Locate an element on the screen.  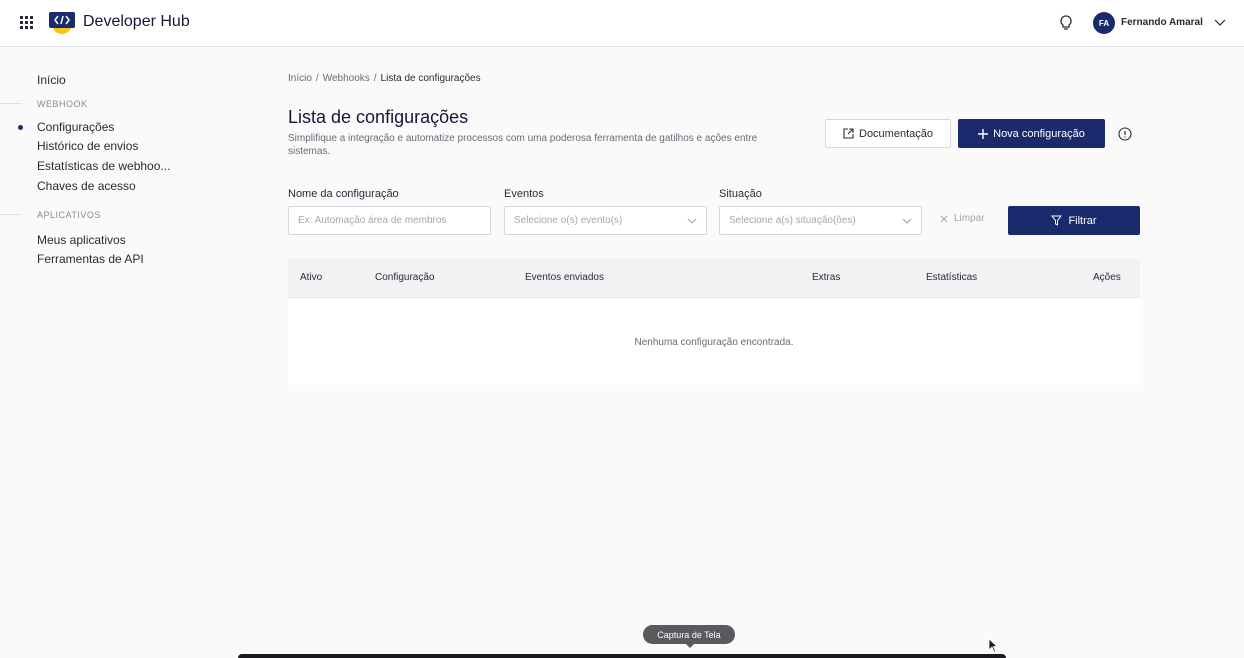
top-bar: Developer Hub FA Fernando Amaral is located at coordinates (622, 23).